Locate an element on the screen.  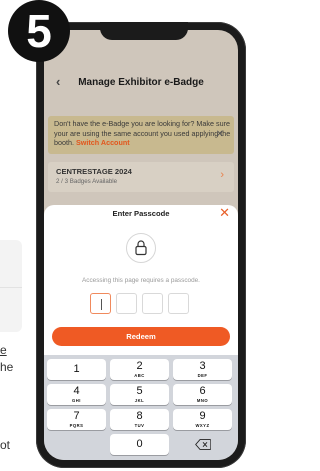
page-title: Manage Exhibitor e-Badge is located at coordinates (141, 82).